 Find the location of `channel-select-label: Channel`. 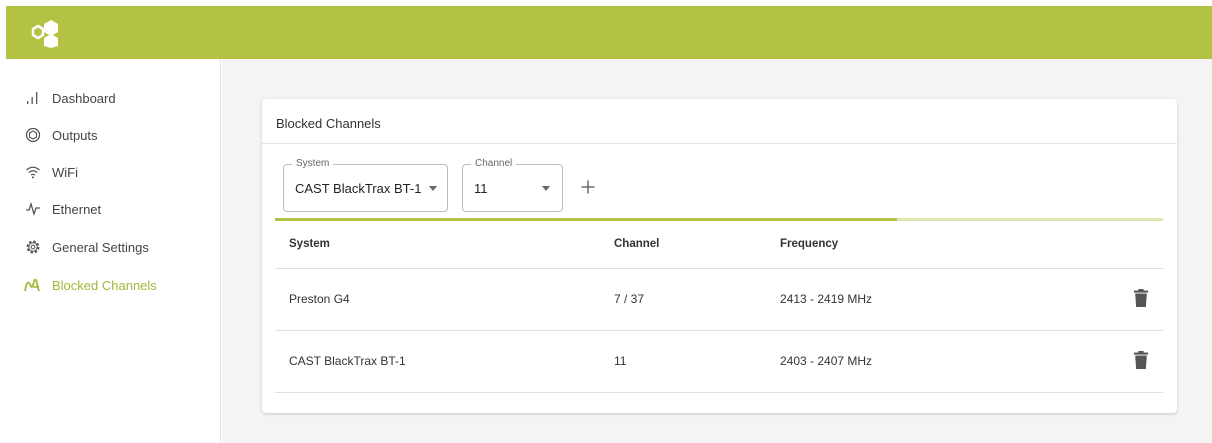

channel-select-label: Channel is located at coordinates (494, 163).